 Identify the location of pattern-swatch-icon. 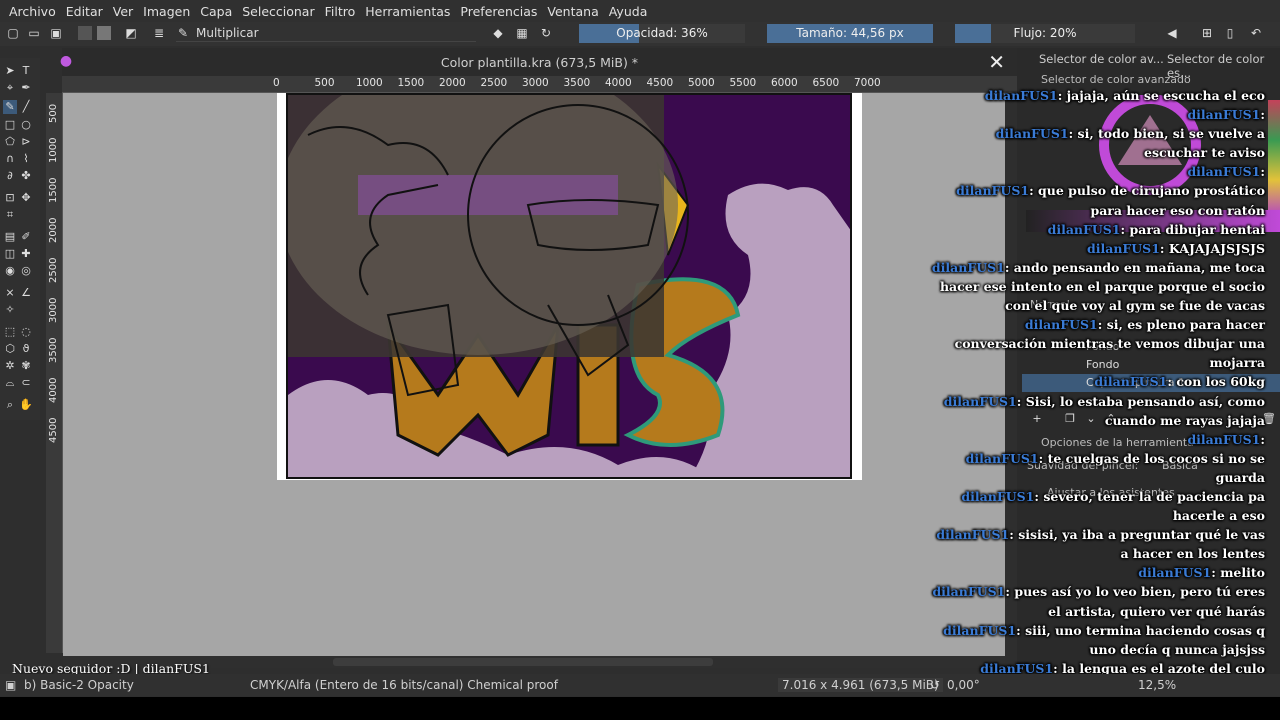
(104, 33).